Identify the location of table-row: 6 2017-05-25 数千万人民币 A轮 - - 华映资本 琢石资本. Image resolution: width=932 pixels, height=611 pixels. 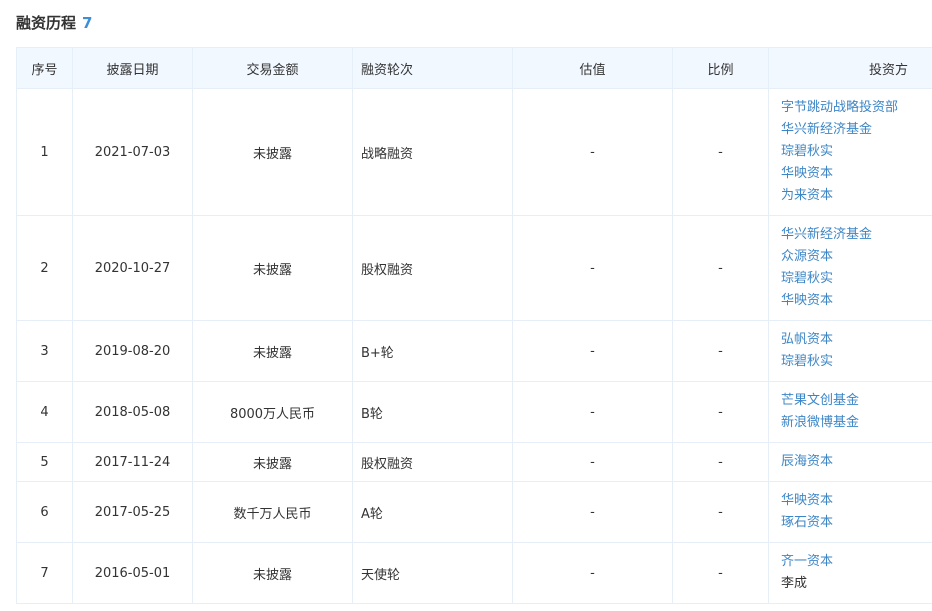
(474, 512).